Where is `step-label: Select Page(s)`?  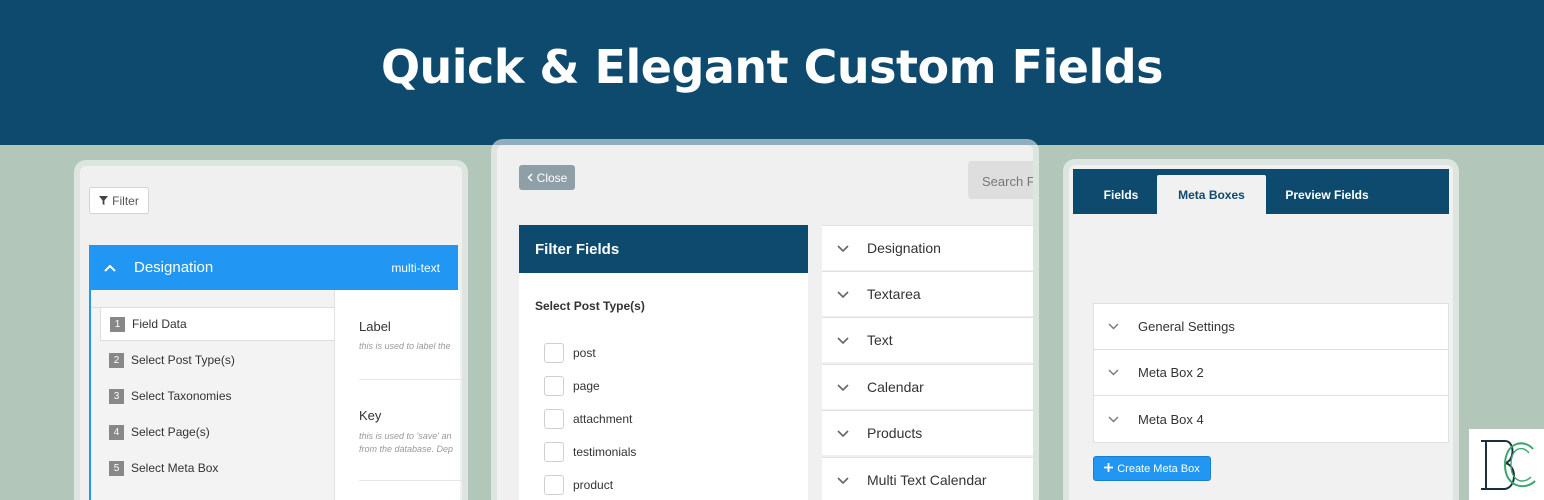
step-label: Select Page(s) is located at coordinates (170, 432).